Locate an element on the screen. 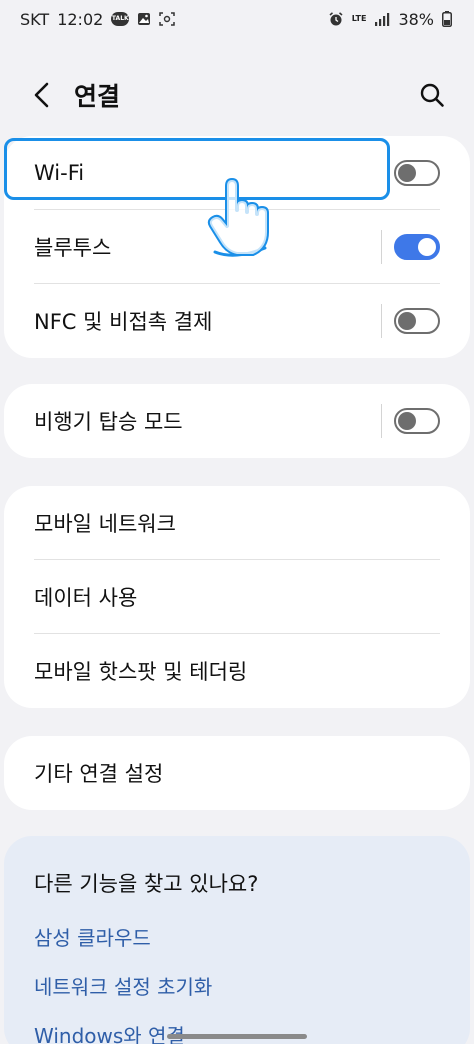  hotspot-row: 모바일 핫스팟 및 테더링 is located at coordinates (237, 671).